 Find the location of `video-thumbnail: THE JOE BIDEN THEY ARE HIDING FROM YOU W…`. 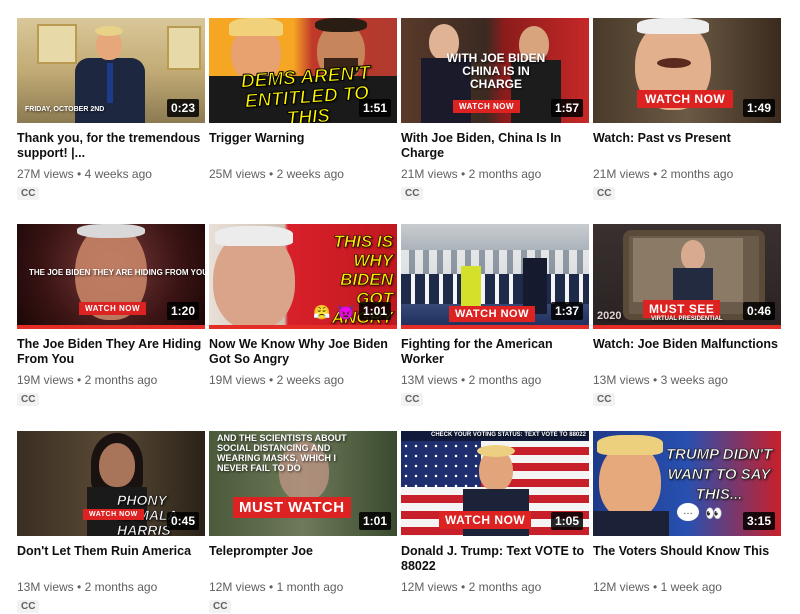

video-thumbnail: THE JOE BIDEN THEY ARE HIDING FROM YOU W… is located at coordinates (111, 276).